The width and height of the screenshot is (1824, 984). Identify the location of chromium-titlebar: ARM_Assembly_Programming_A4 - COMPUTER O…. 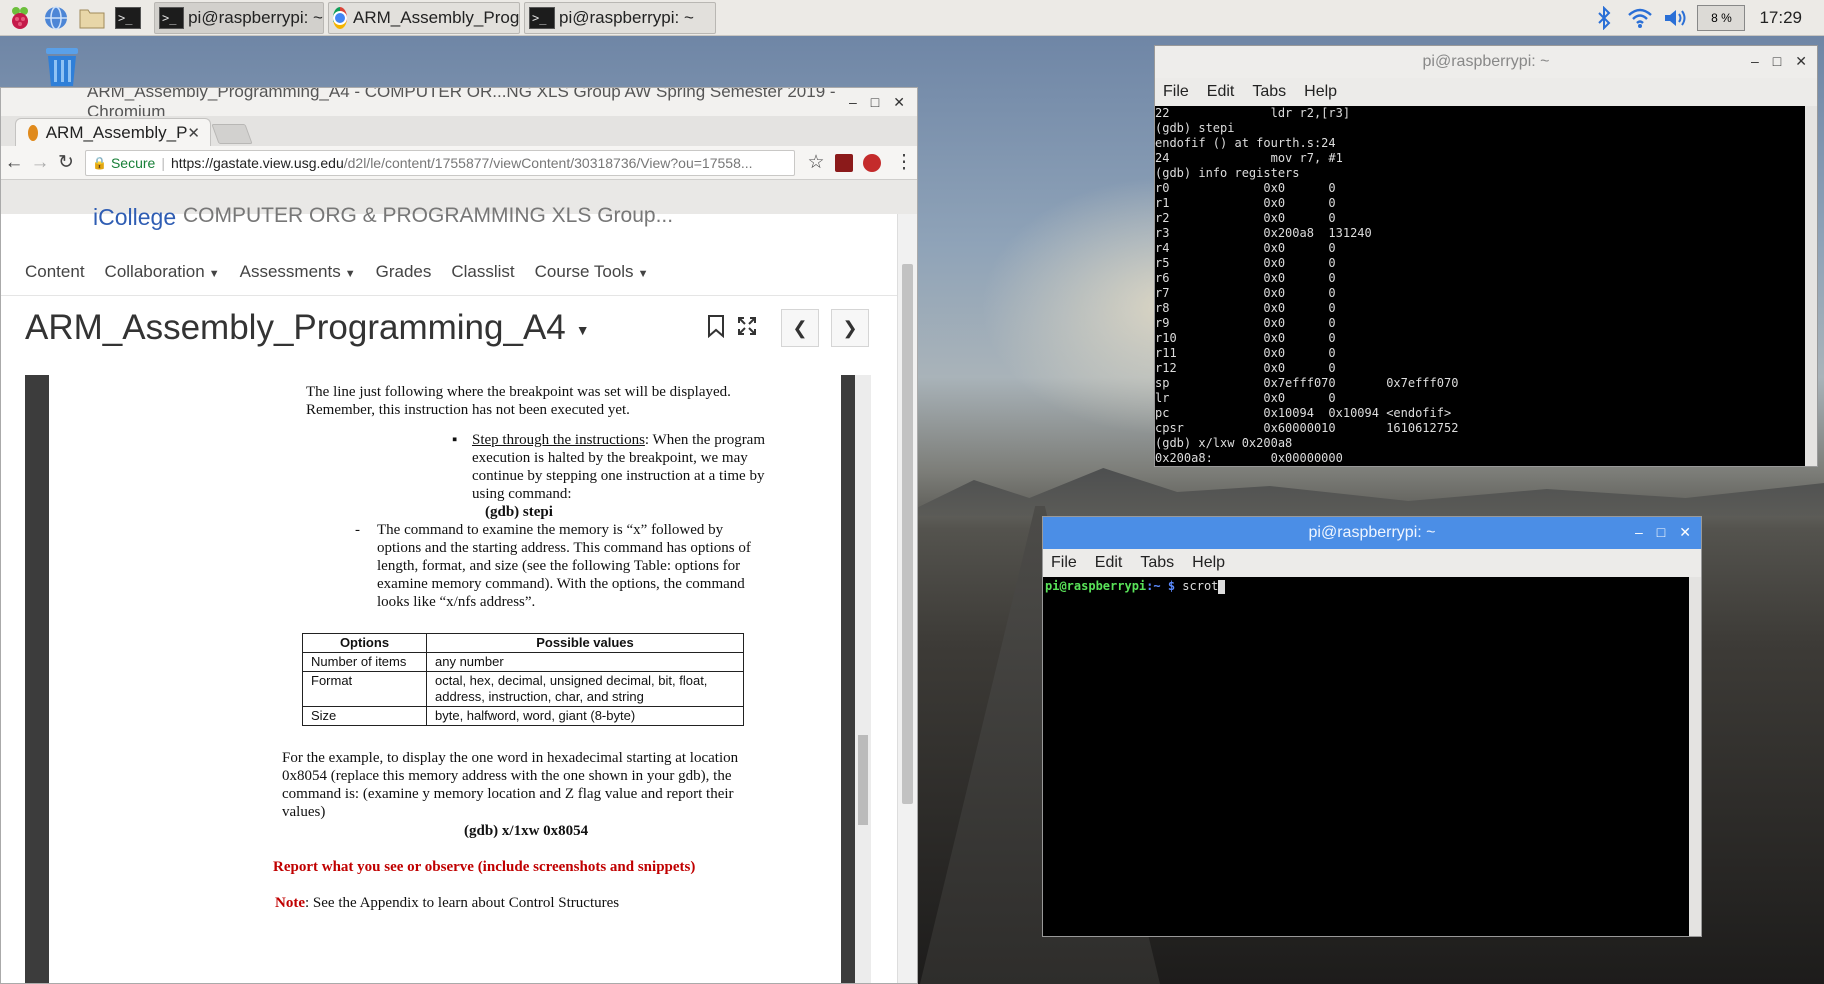
(459, 104).